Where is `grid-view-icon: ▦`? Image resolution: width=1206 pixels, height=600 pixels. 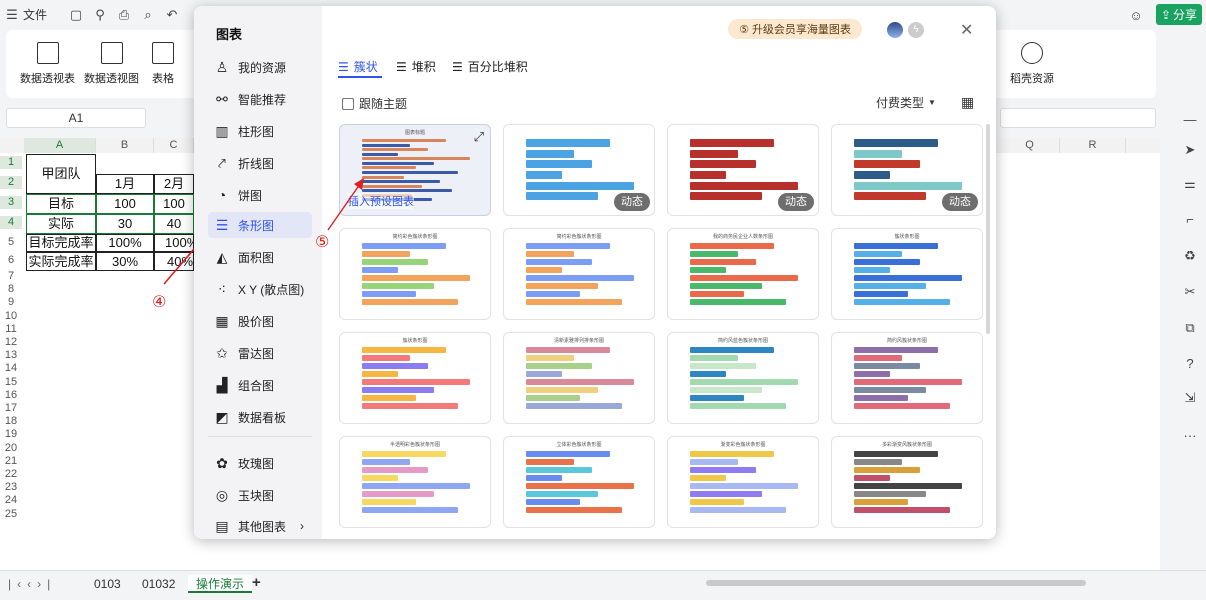 grid-view-icon: ▦ is located at coordinates (967, 102).